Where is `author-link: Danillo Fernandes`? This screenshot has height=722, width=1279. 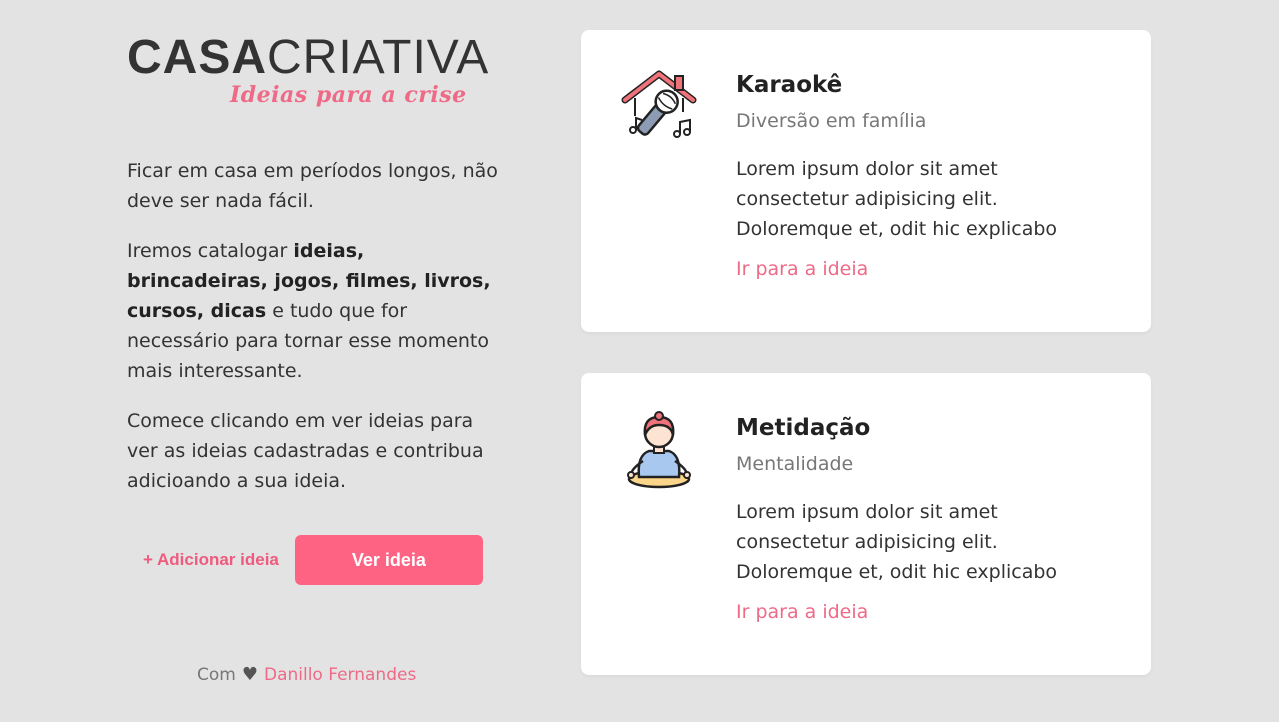
author-link: Danillo Fernandes is located at coordinates (340, 675).